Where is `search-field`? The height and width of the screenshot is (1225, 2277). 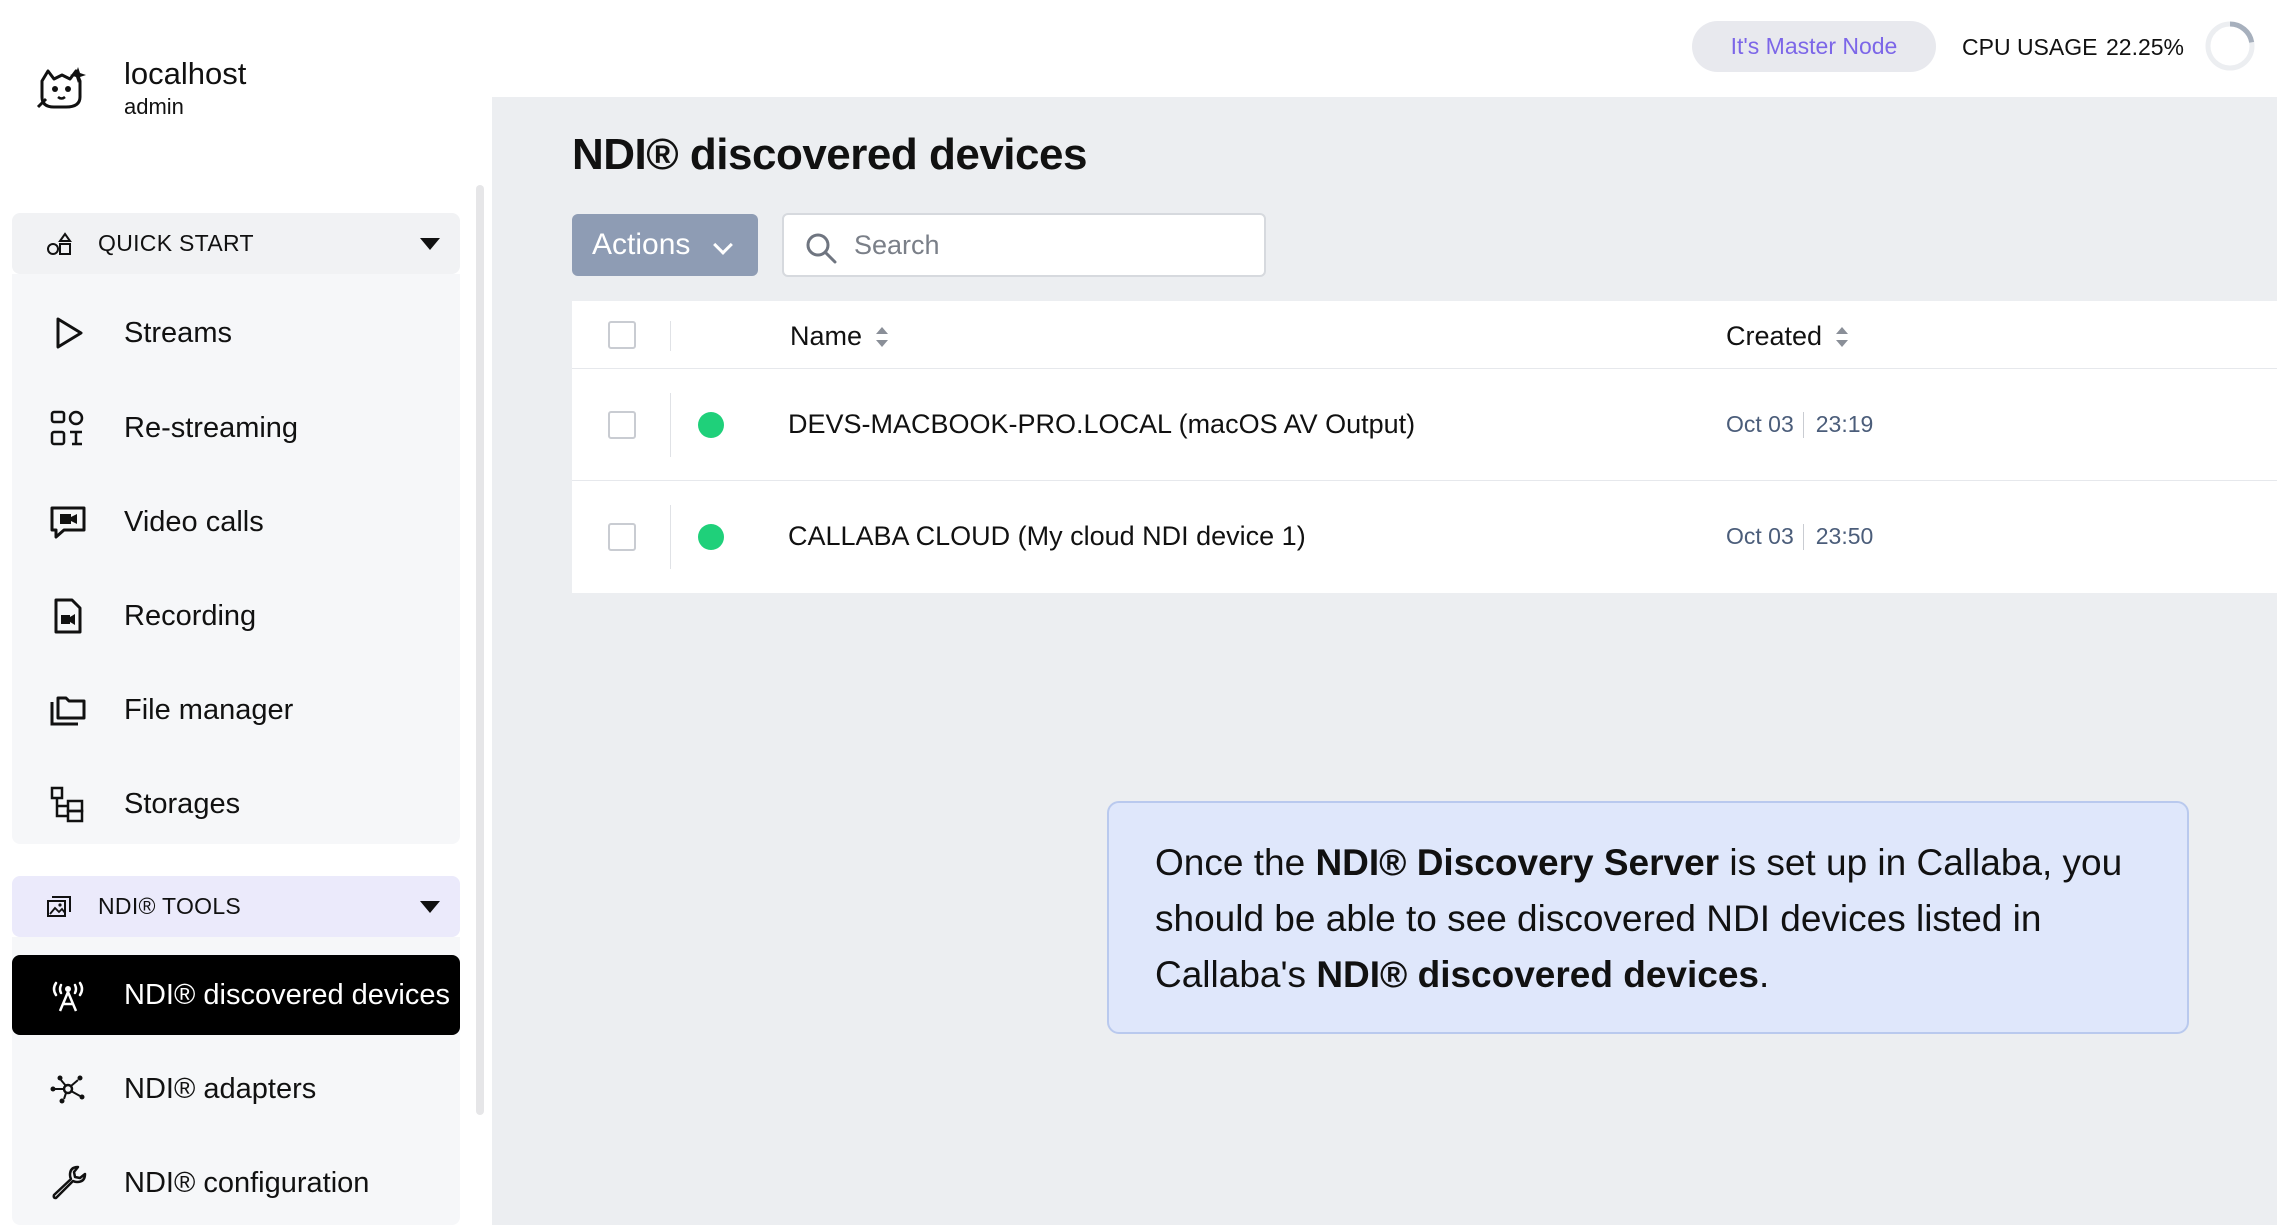
search-field is located at coordinates (1024, 245).